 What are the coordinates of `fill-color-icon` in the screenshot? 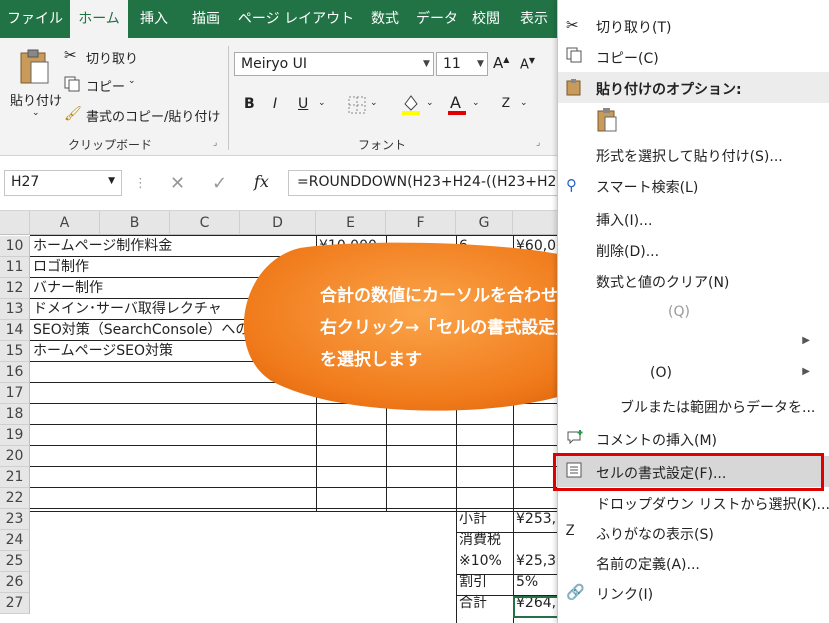 It's located at (411, 105).